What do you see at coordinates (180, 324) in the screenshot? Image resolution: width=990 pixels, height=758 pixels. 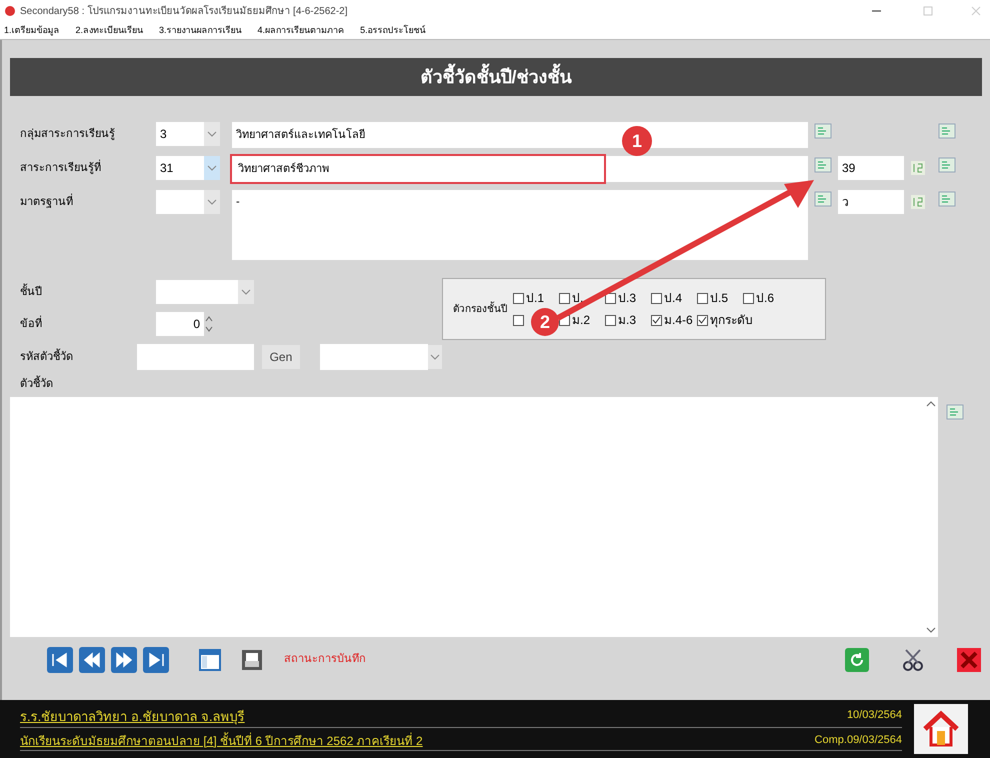 I see `number-spinner: 0` at bounding box center [180, 324].